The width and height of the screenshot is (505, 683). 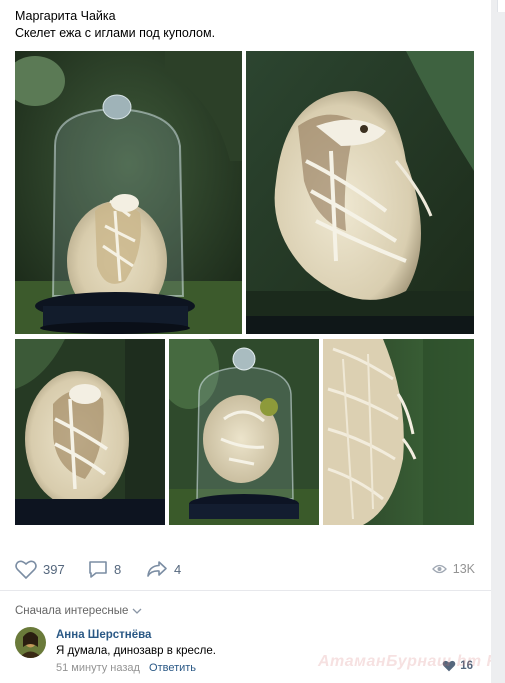 I want to click on eye-icon, so click(x=439, y=569).